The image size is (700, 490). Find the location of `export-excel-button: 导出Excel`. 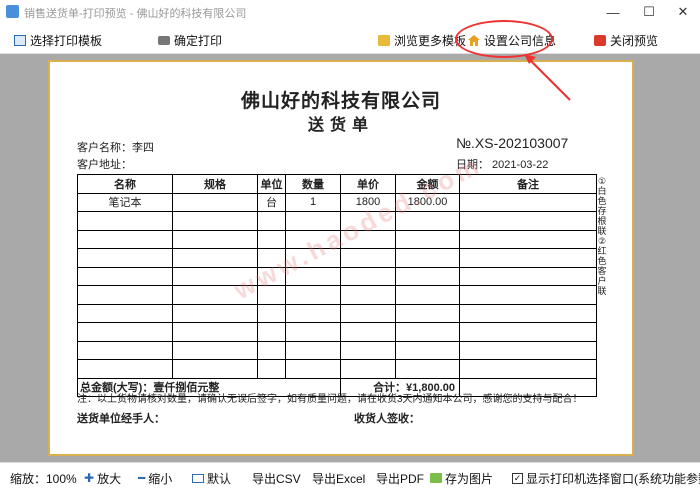

export-excel-button: 导出Excel is located at coordinates (338, 478).